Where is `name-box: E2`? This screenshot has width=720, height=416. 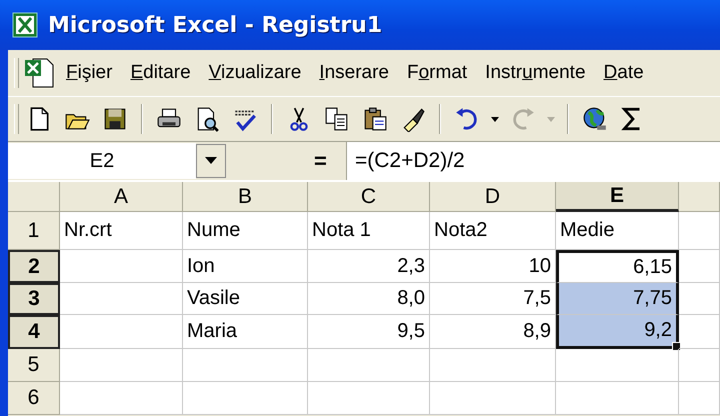 name-box: E2 is located at coordinates (102, 161).